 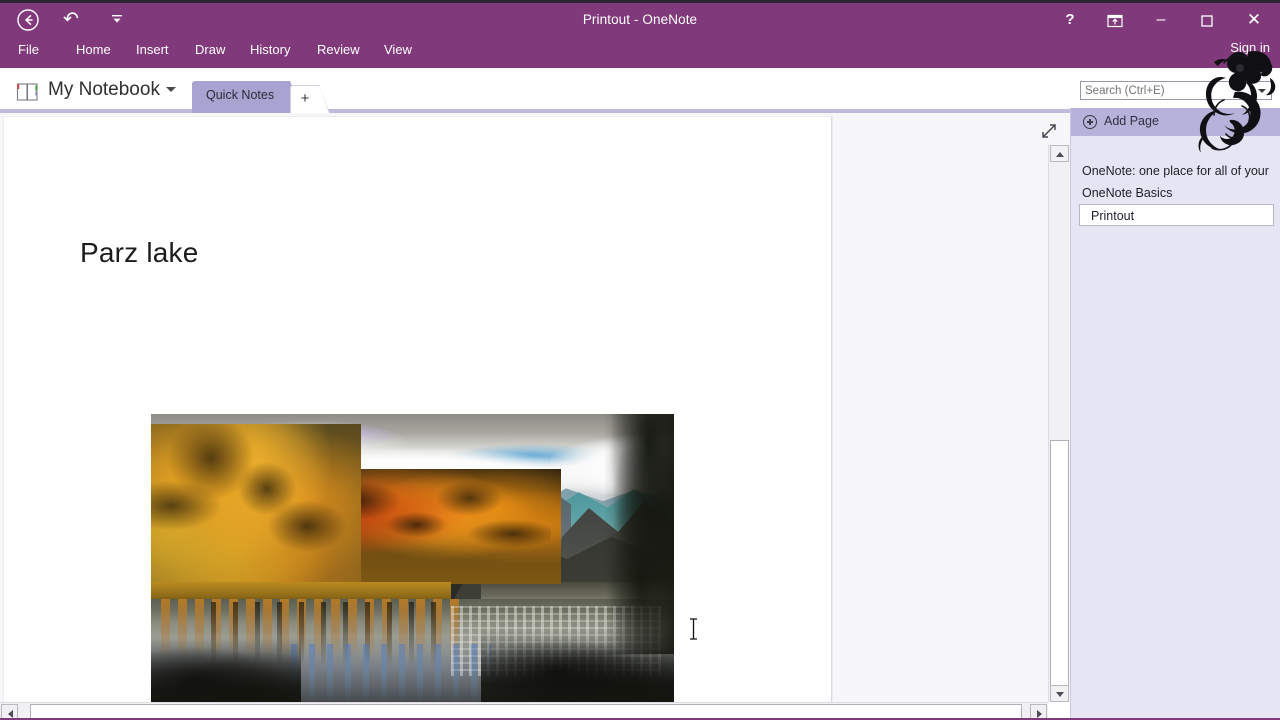 What do you see at coordinates (693, 629) in the screenshot?
I see `text-cursor-ibeam` at bounding box center [693, 629].